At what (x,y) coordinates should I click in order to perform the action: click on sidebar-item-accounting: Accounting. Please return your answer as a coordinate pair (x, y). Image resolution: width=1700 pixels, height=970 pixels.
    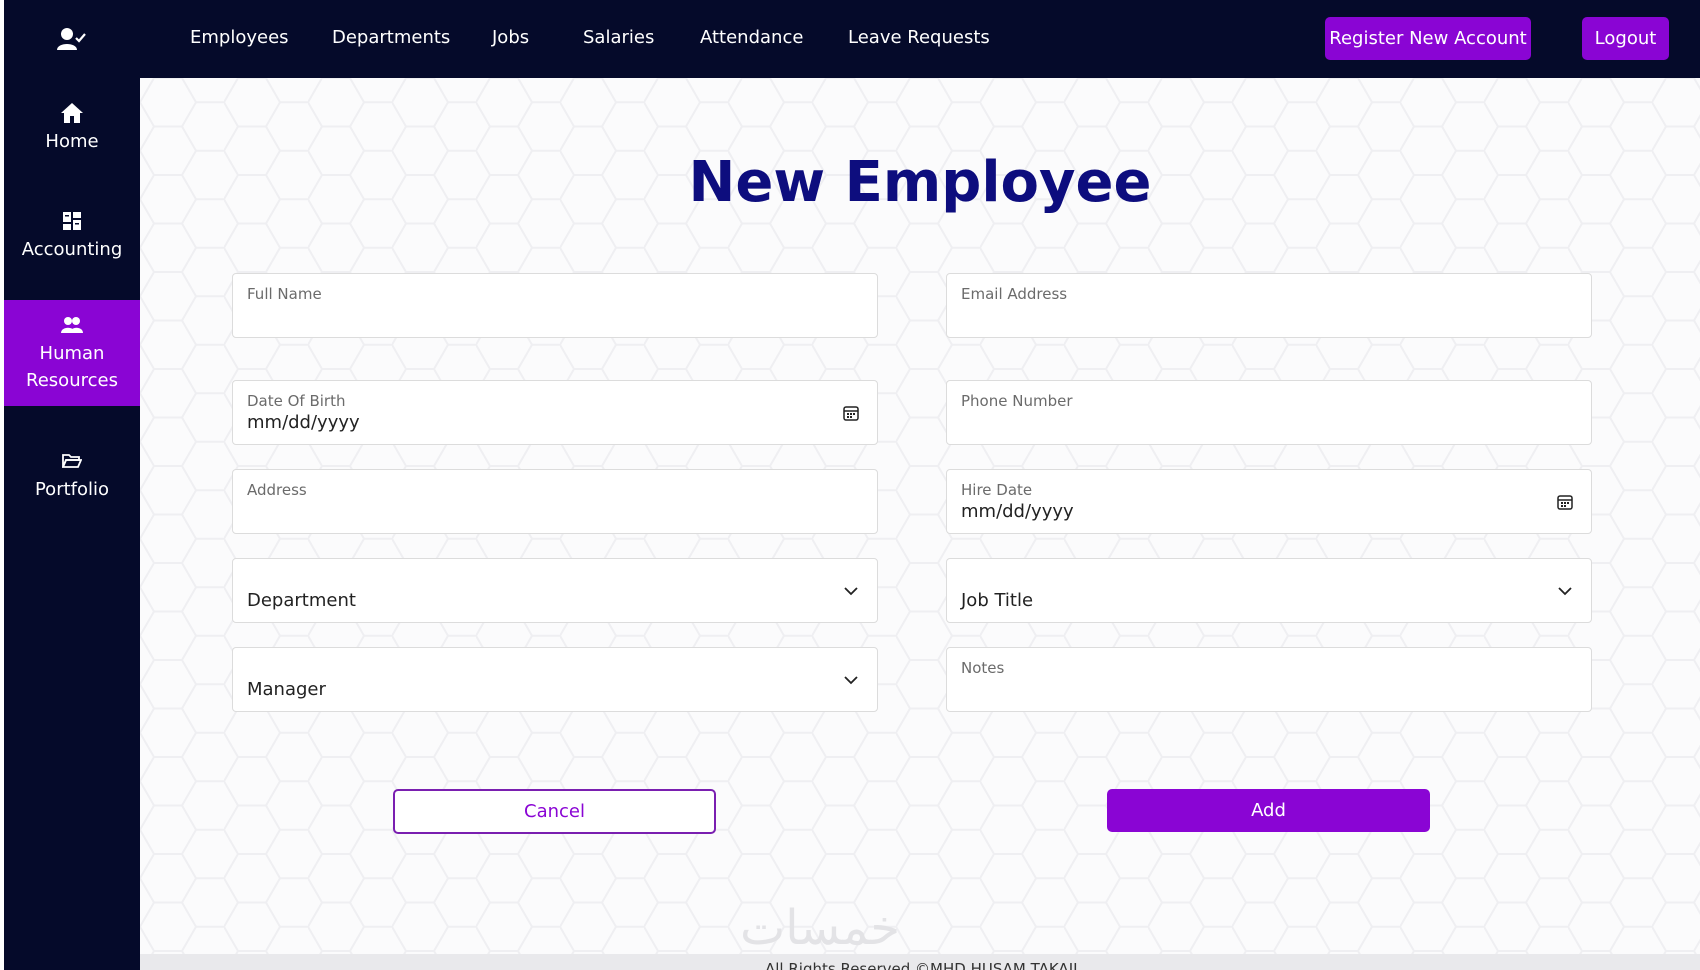
    Looking at the image, I should click on (72, 235).